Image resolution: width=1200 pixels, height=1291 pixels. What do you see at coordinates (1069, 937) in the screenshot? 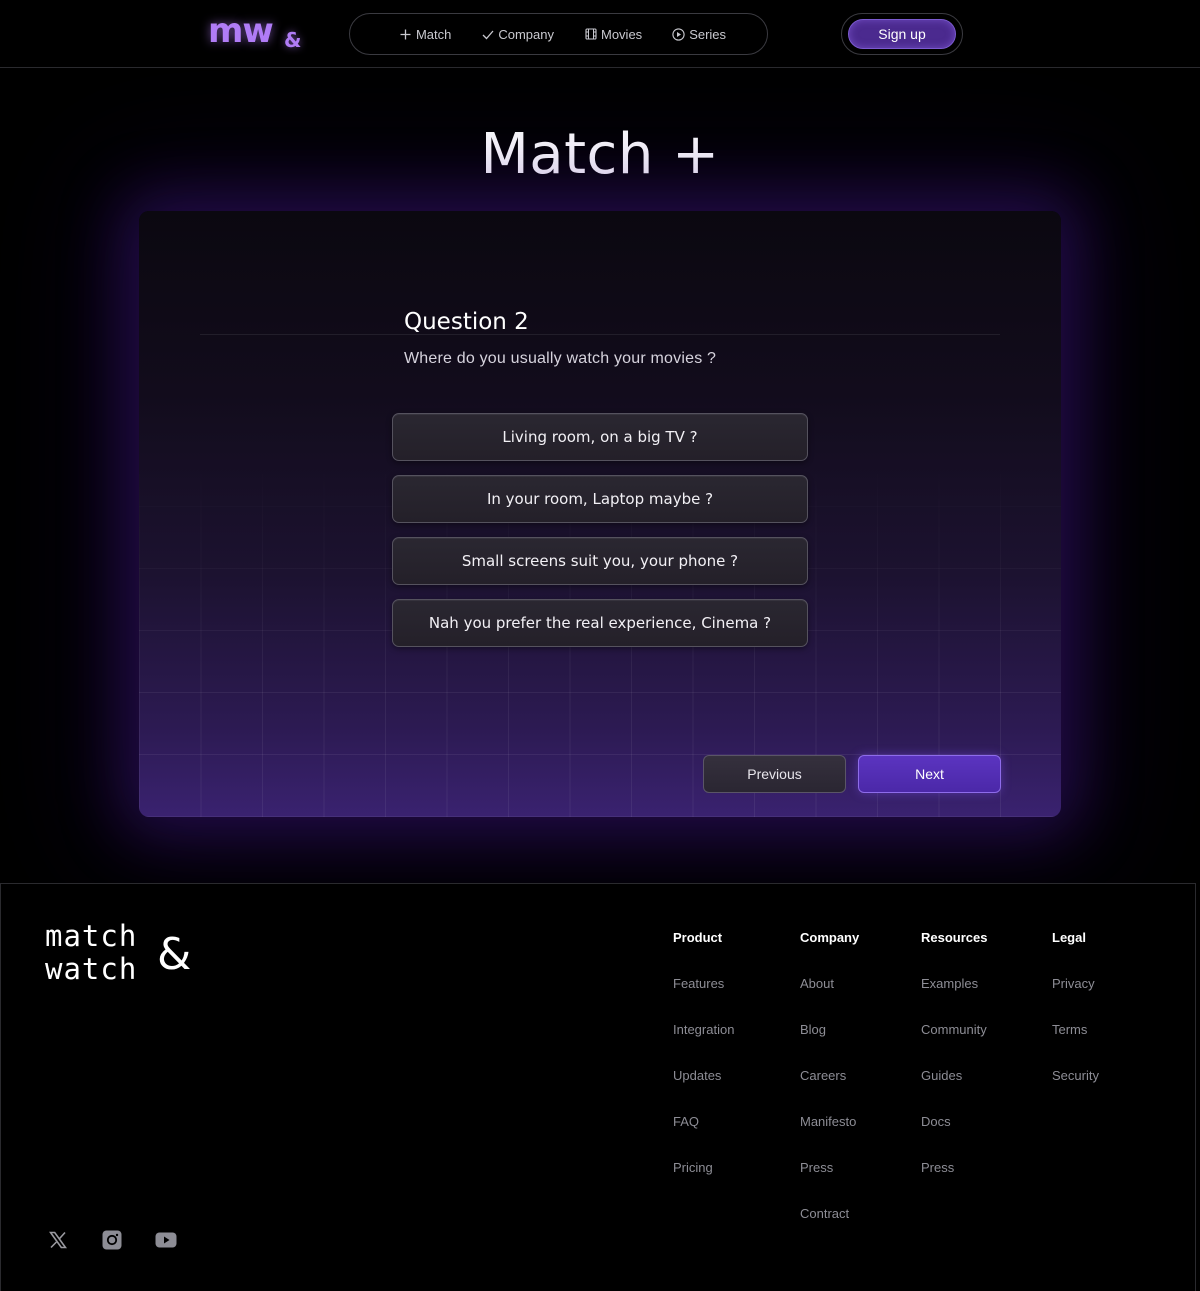
I see `footer-column-heading: Legal` at bounding box center [1069, 937].